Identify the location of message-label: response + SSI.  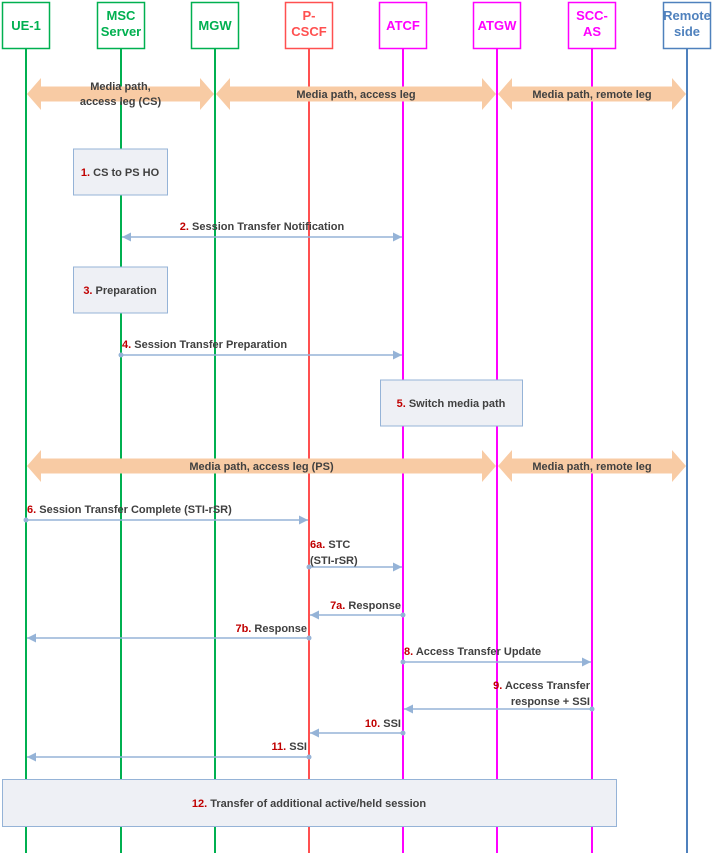
(550, 702).